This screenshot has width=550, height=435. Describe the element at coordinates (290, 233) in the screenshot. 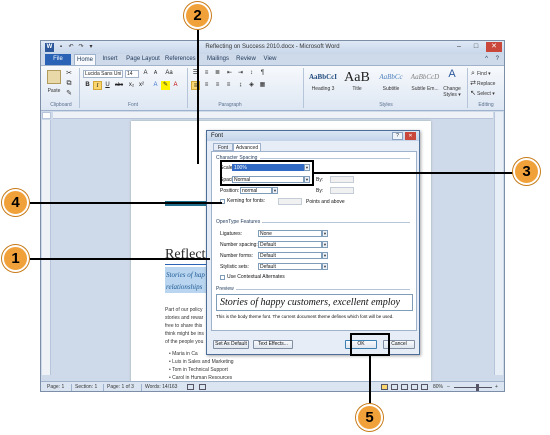

I see `ligatures-combo: None` at that location.